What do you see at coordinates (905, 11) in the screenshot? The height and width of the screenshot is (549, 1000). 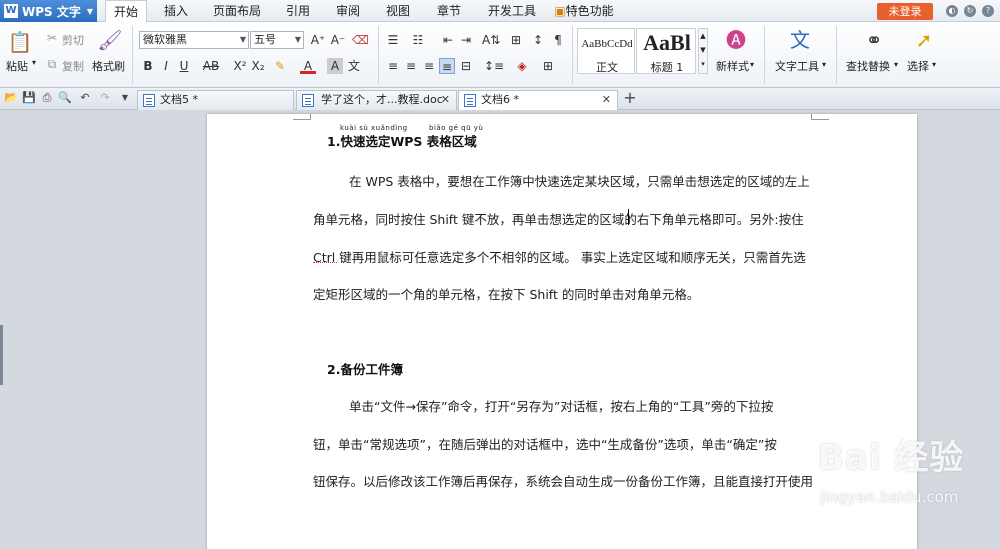 I see `login-button: 未登录` at bounding box center [905, 11].